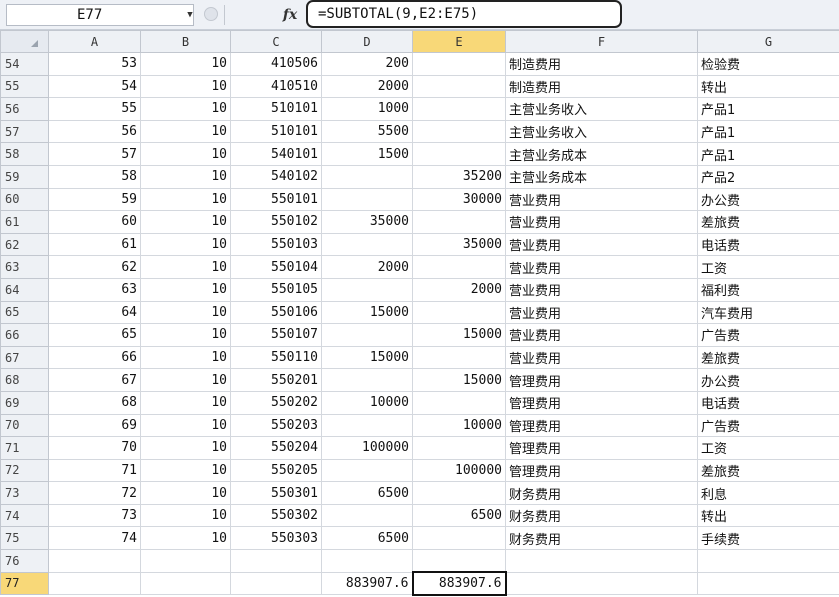 The height and width of the screenshot is (597, 839). Describe the element at coordinates (601, 109) in the screenshot. I see `cell-f: 主营业务收入` at that location.